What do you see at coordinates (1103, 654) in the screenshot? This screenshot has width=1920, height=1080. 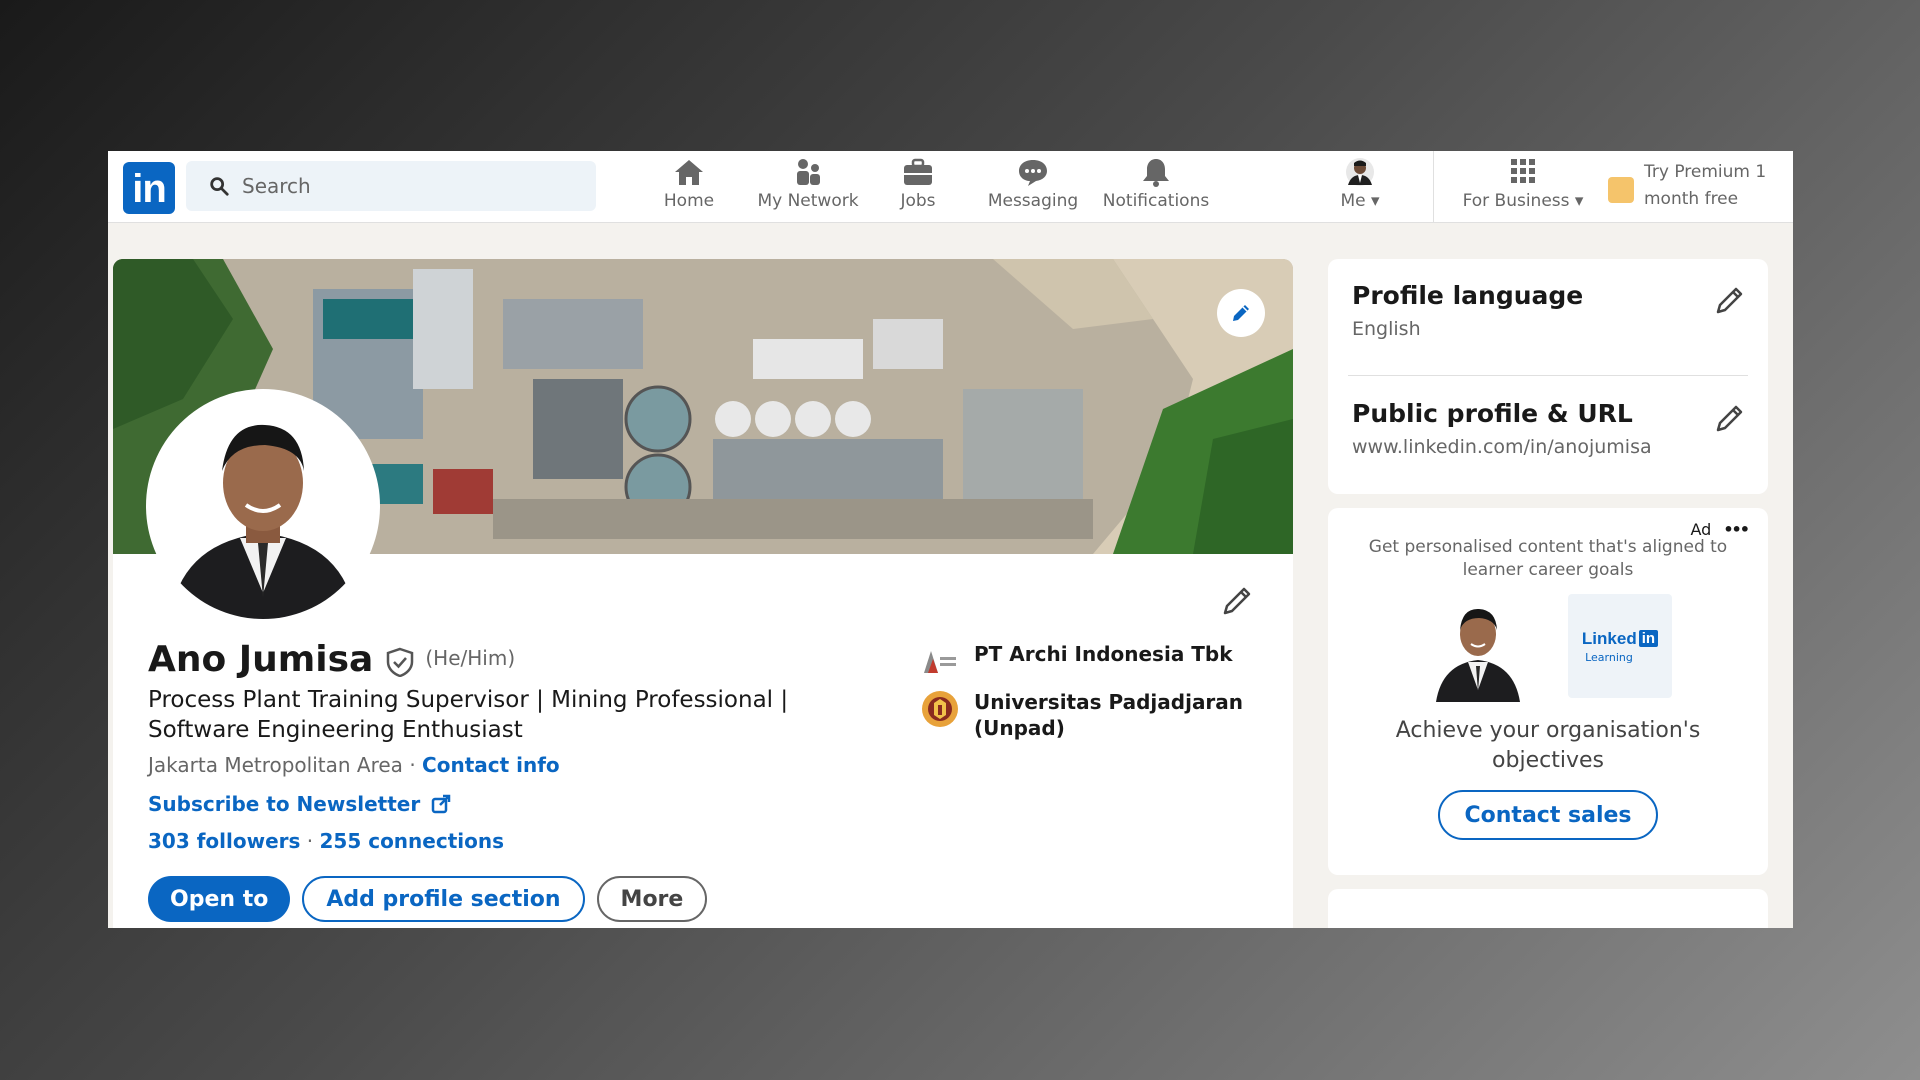 I see `company-name: PT Archi Indonesia Tbk` at bounding box center [1103, 654].